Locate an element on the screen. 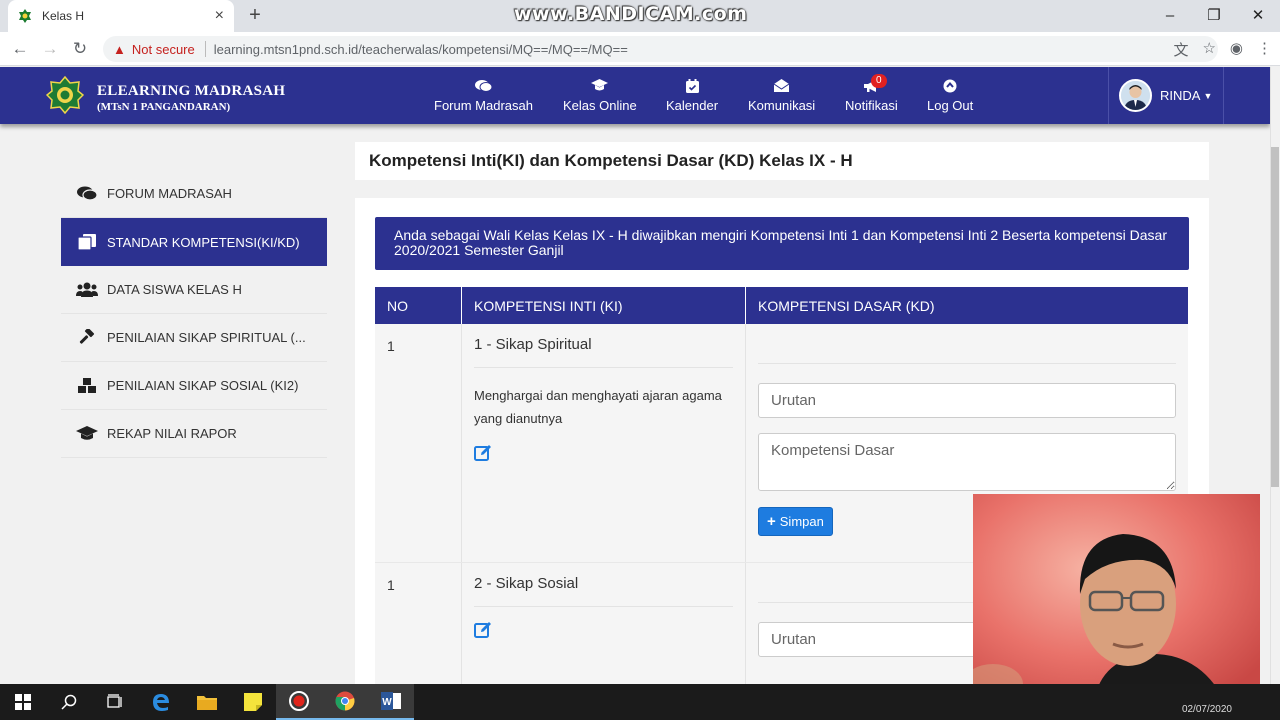 The image size is (1280, 720). sidebar-item-label: FORUM MADRASAH is located at coordinates (169, 193).